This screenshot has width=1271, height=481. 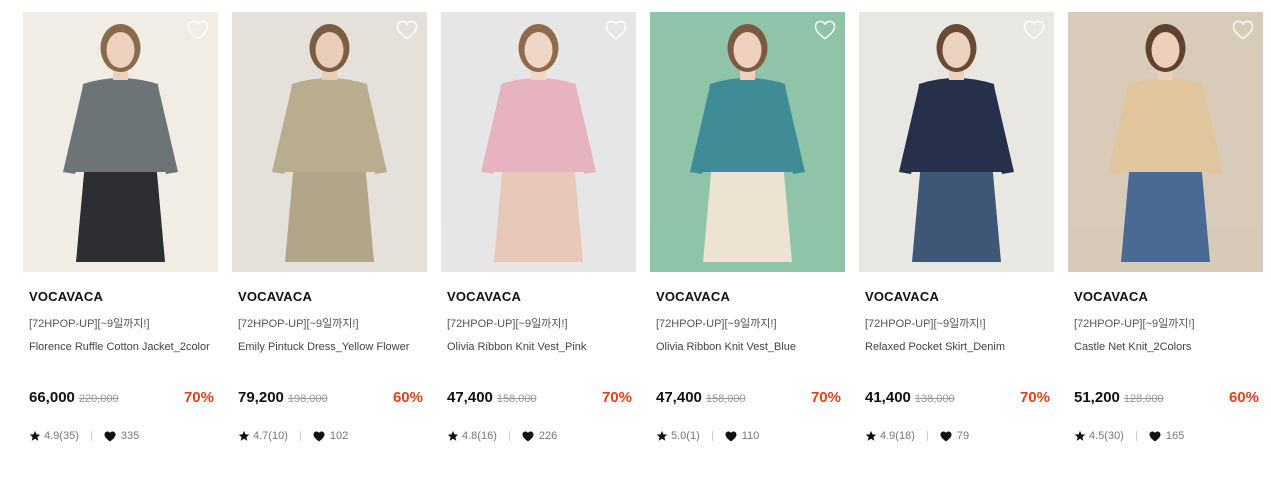 I want to click on sale-price: 51,200, so click(x=1097, y=397).